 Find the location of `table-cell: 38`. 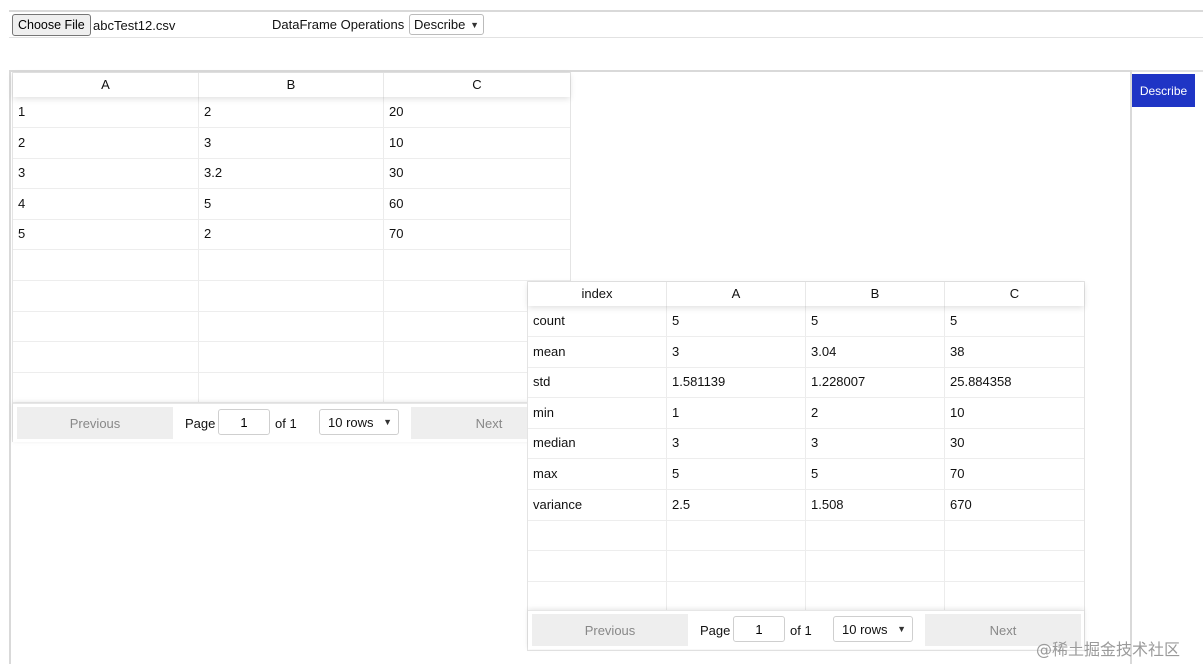

table-cell: 38 is located at coordinates (957, 351).